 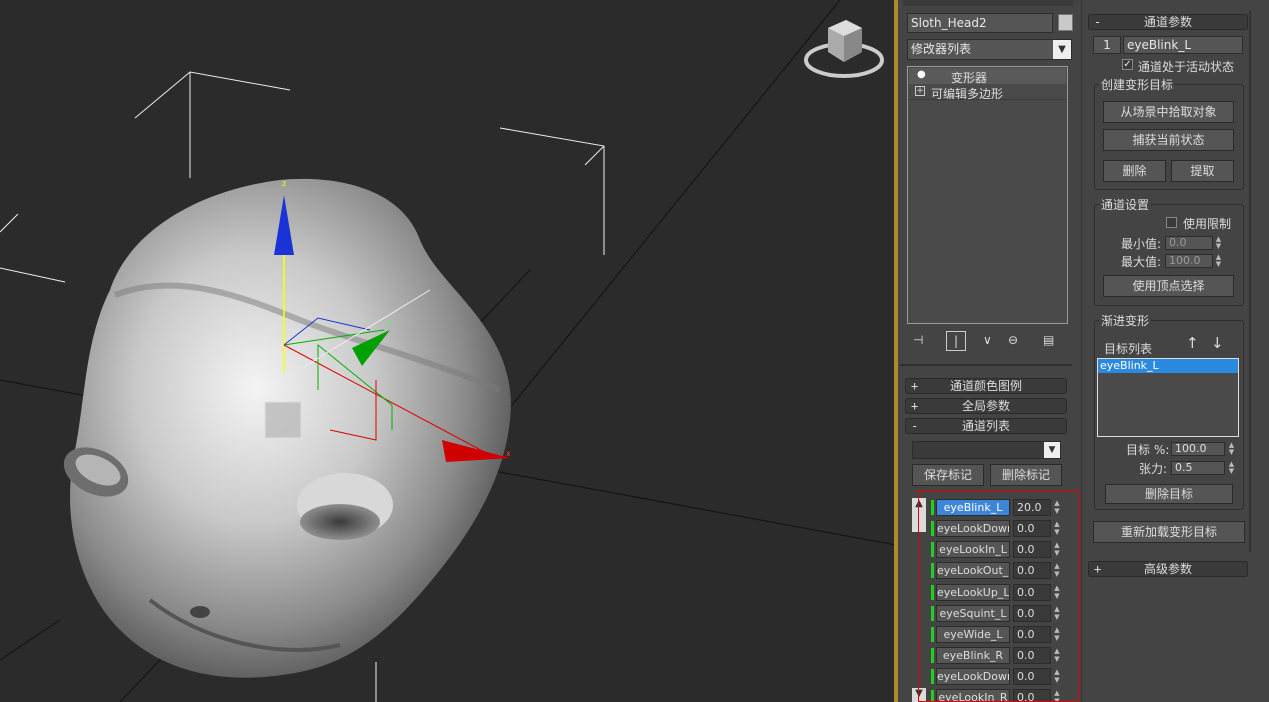 I want to click on extract-button: 提取, so click(x=1202, y=171).